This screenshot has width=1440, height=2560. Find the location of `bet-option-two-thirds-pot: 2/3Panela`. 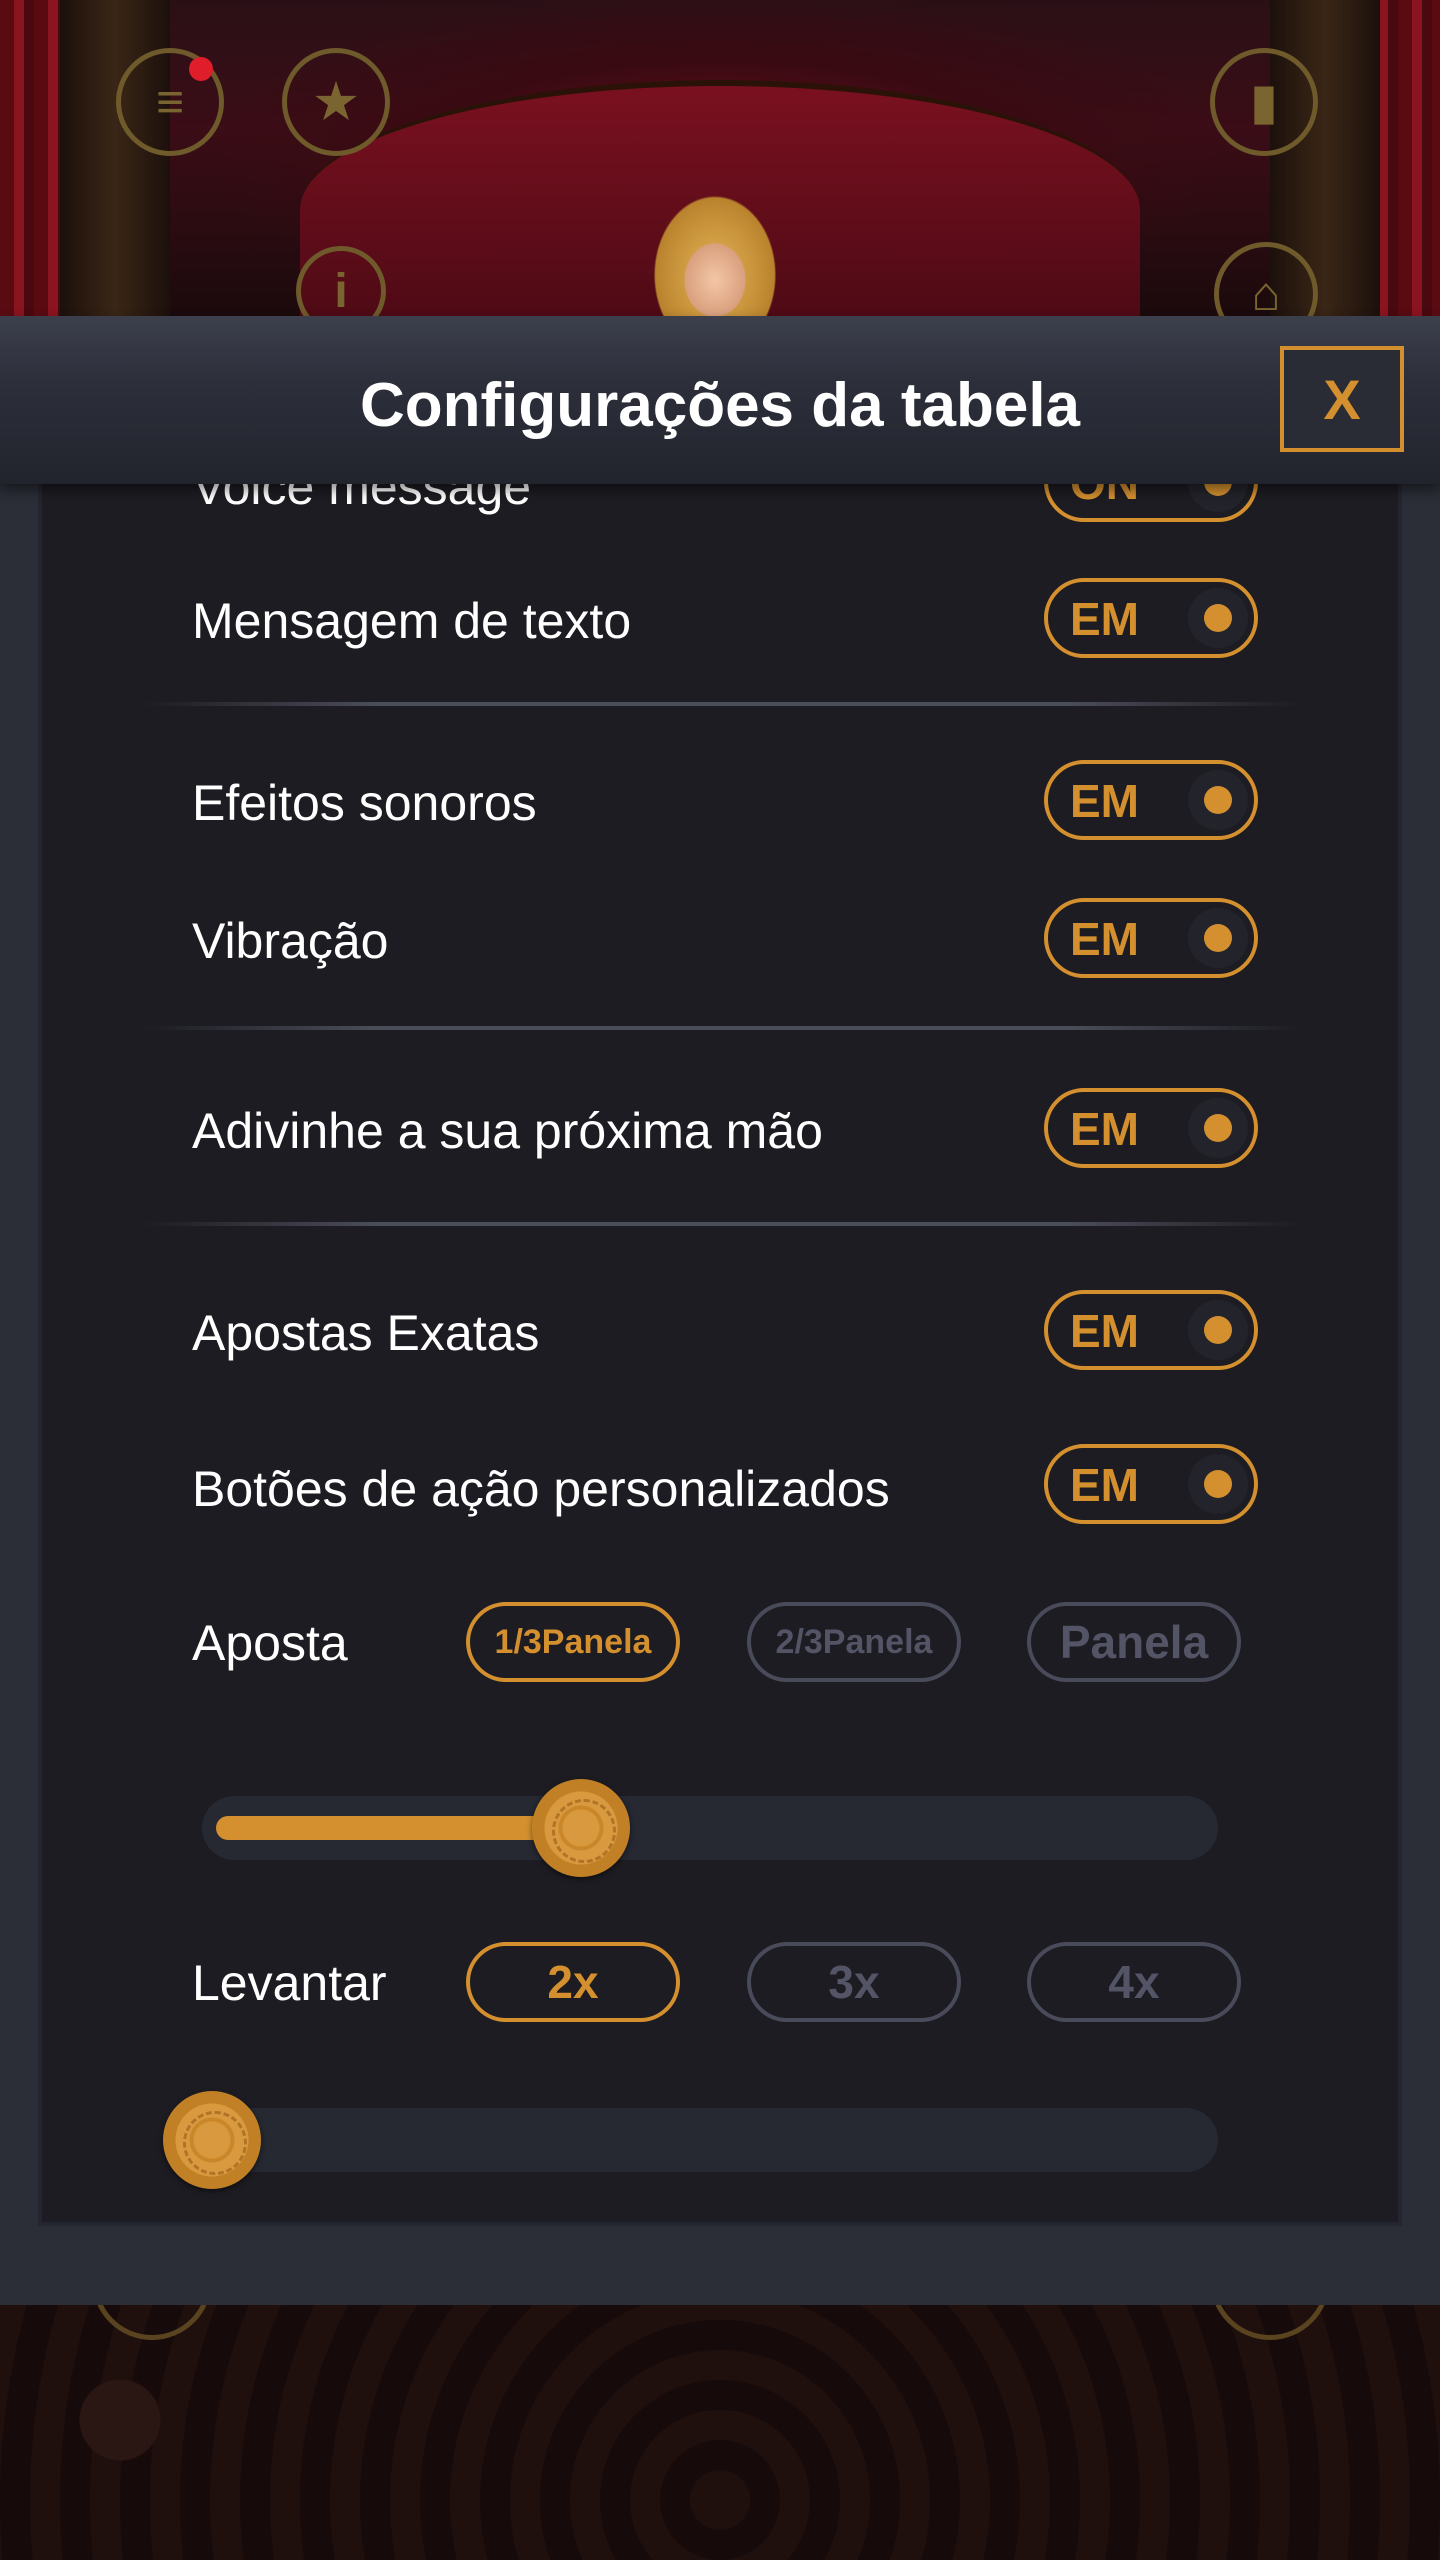

bet-option-two-thirds-pot: 2/3Panela is located at coordinates (854, 1642).